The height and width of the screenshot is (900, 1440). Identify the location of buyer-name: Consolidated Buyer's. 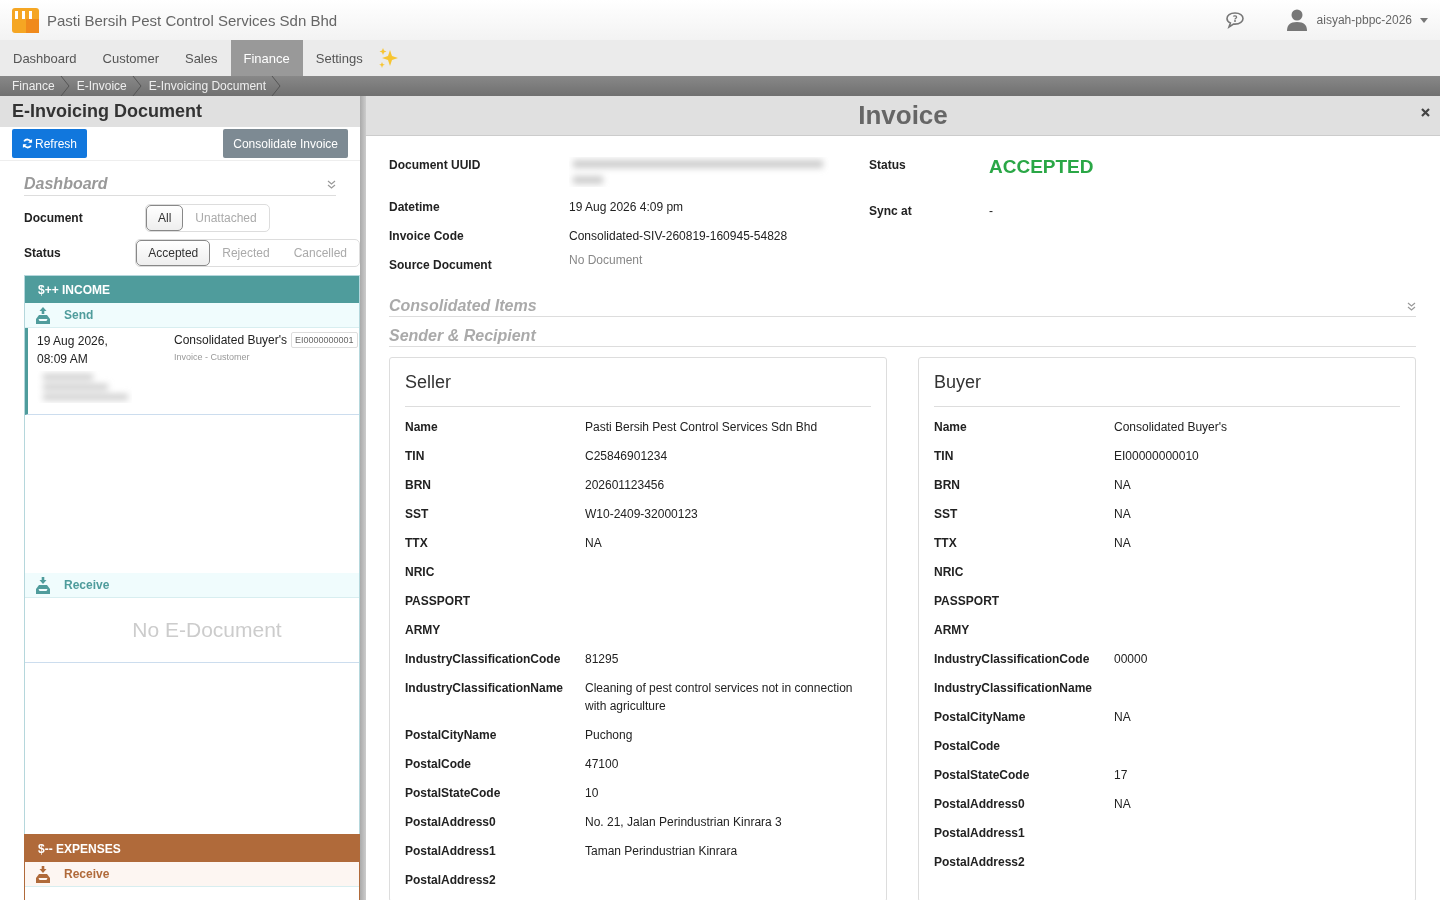
(231, 340).